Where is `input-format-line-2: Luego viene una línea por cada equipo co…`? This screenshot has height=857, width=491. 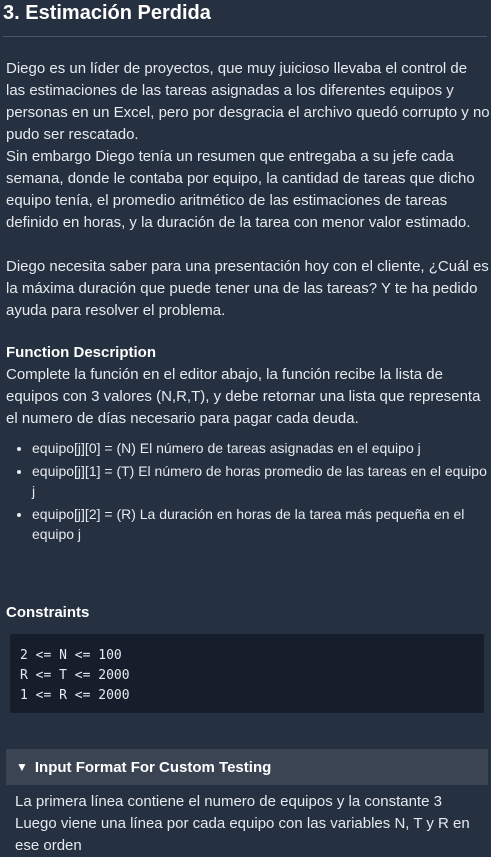
input-format-line-2: Luego viene una línea por cada equipo co… is located at coordinates (242, 834).